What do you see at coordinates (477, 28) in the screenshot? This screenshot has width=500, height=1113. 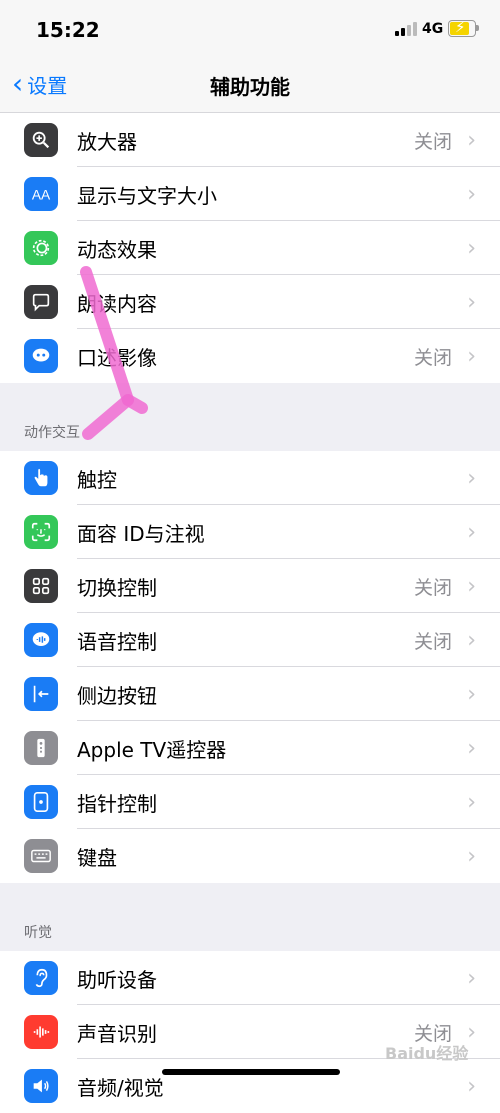 I see `battery-cap` at bounding box center [477, 28].